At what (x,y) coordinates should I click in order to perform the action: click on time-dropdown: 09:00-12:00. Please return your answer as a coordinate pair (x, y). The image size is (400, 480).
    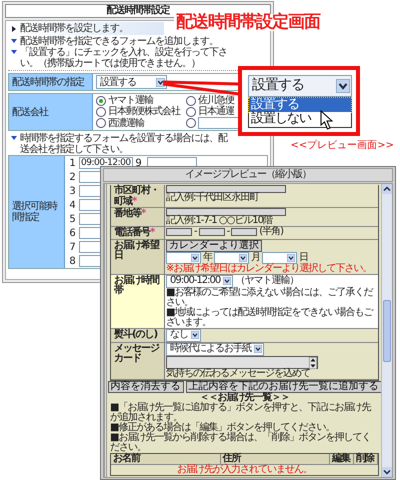
    Looking at the image, I should click on (200, 281).